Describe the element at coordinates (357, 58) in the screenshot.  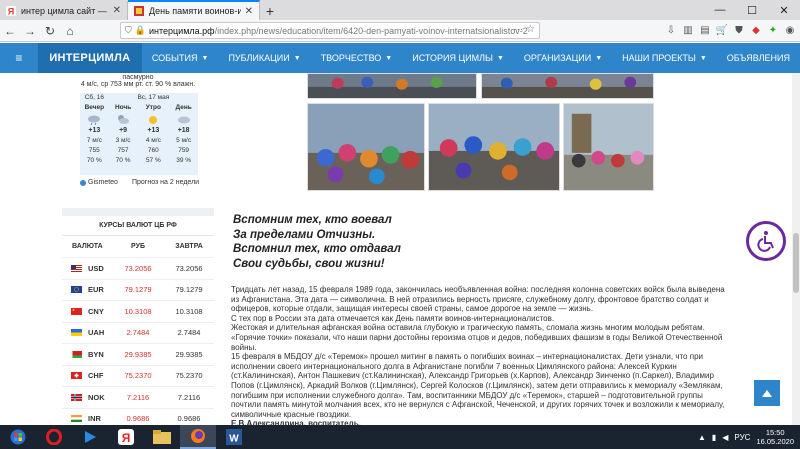
I see `menu-item-creativity: ТВОРЧЕСТВО ▼` at that location.